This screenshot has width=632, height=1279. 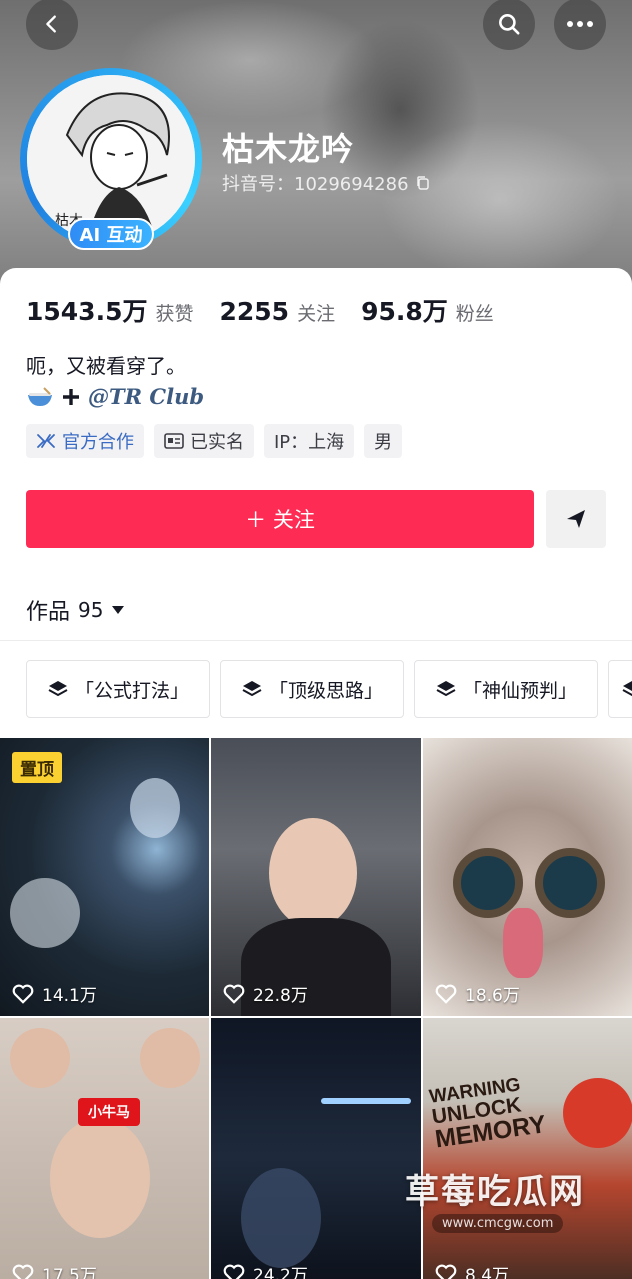 I want to click on more-button, so click(x=580, y=25).